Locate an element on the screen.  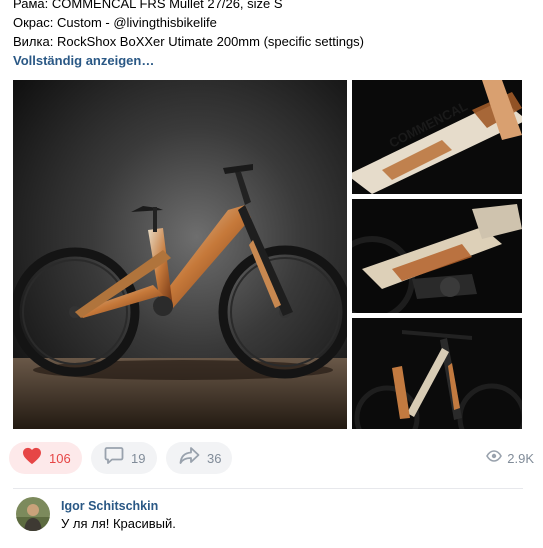
eye-icon is located at coordinates (494, 458).